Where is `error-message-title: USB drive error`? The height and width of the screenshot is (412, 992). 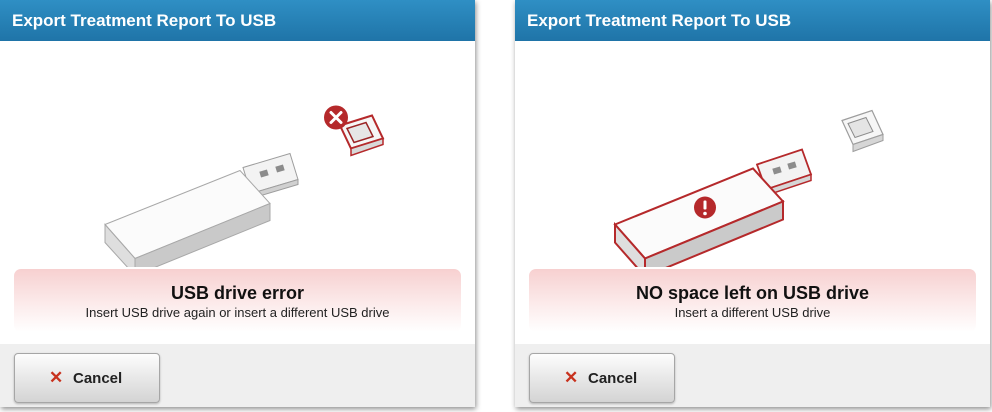
error-message-title: USB drive error is located at coordinates (237, 293).